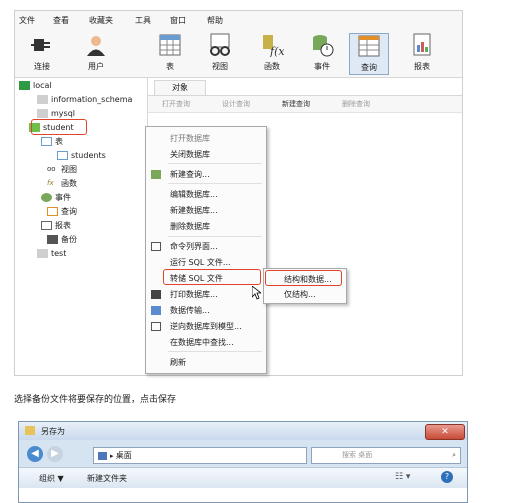 The height and width of the screenshot is (503, 516). I want to click on search-icon: ⌕, so click(454, 455).